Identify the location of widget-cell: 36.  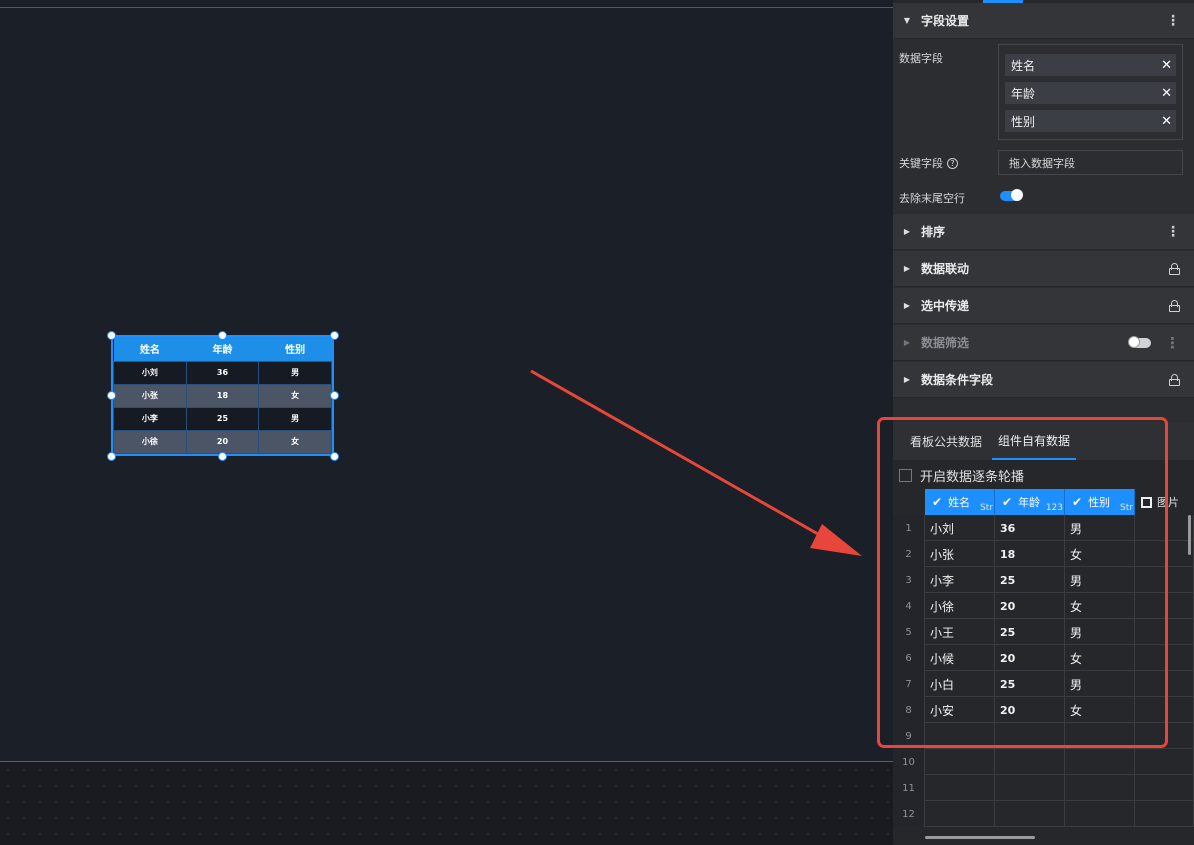
(222, 372).